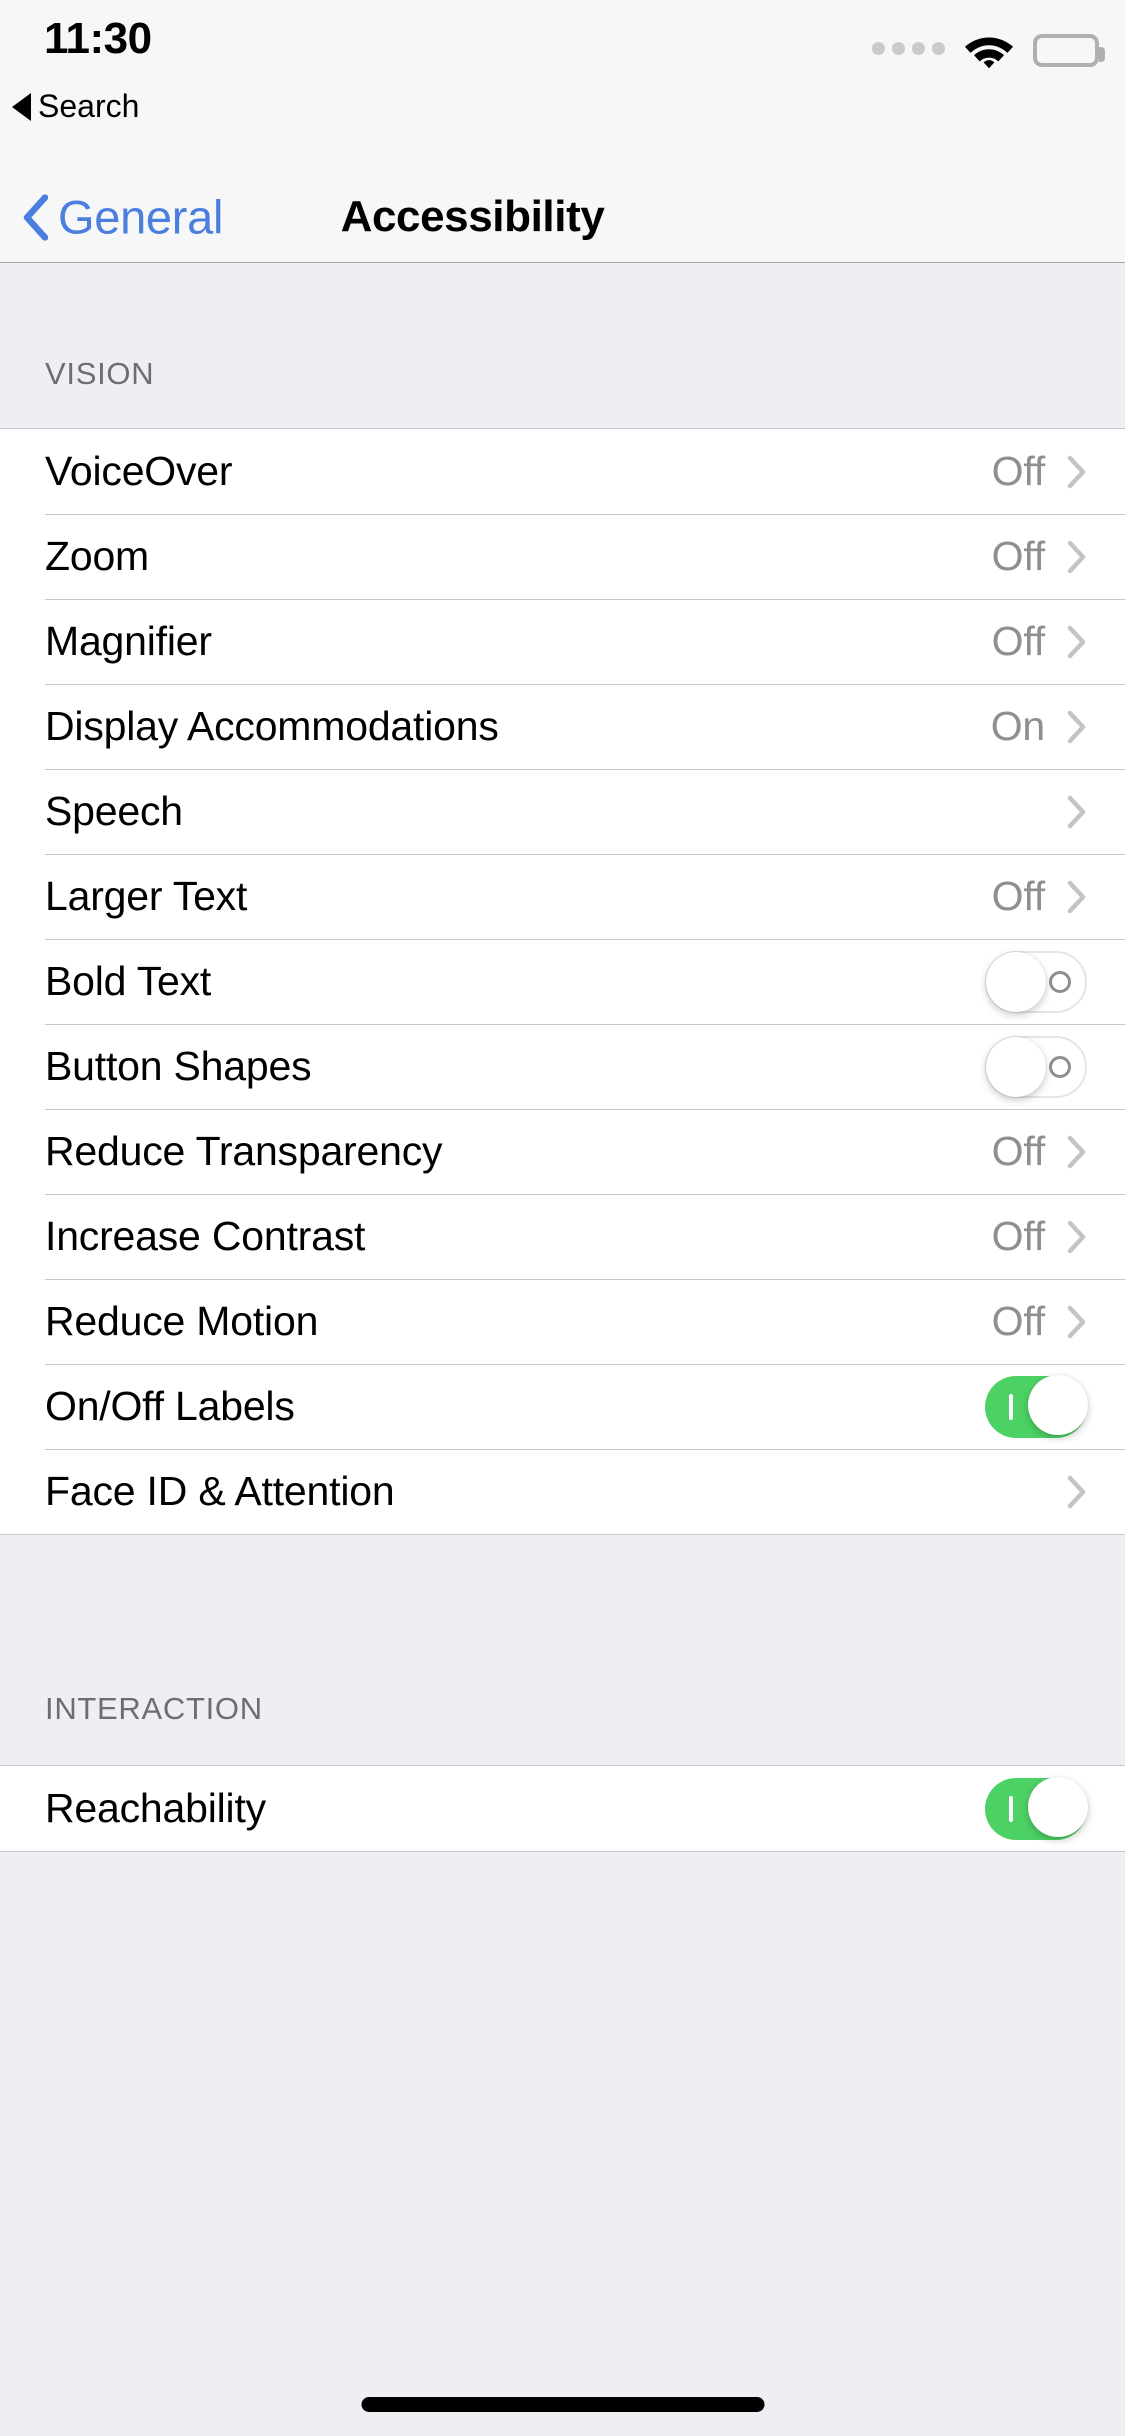 The height and width of the screenshot is (2436, 1125). I want to click on status-bar-indicators, so click(988, 50).